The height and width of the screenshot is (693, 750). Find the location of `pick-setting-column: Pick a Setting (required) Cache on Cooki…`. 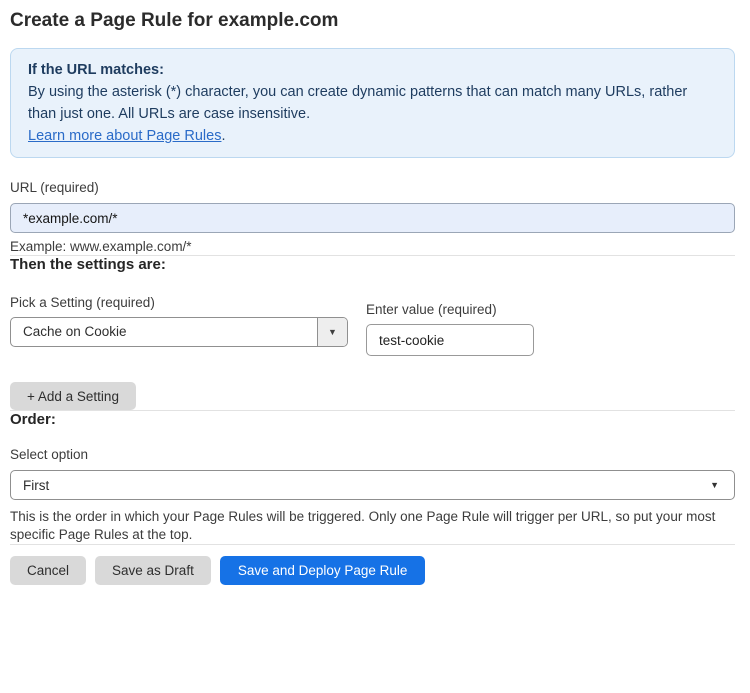

pick-setting-column: Pick a Setting (required) Cache on Cooki… is located at coordinates (179, 321).